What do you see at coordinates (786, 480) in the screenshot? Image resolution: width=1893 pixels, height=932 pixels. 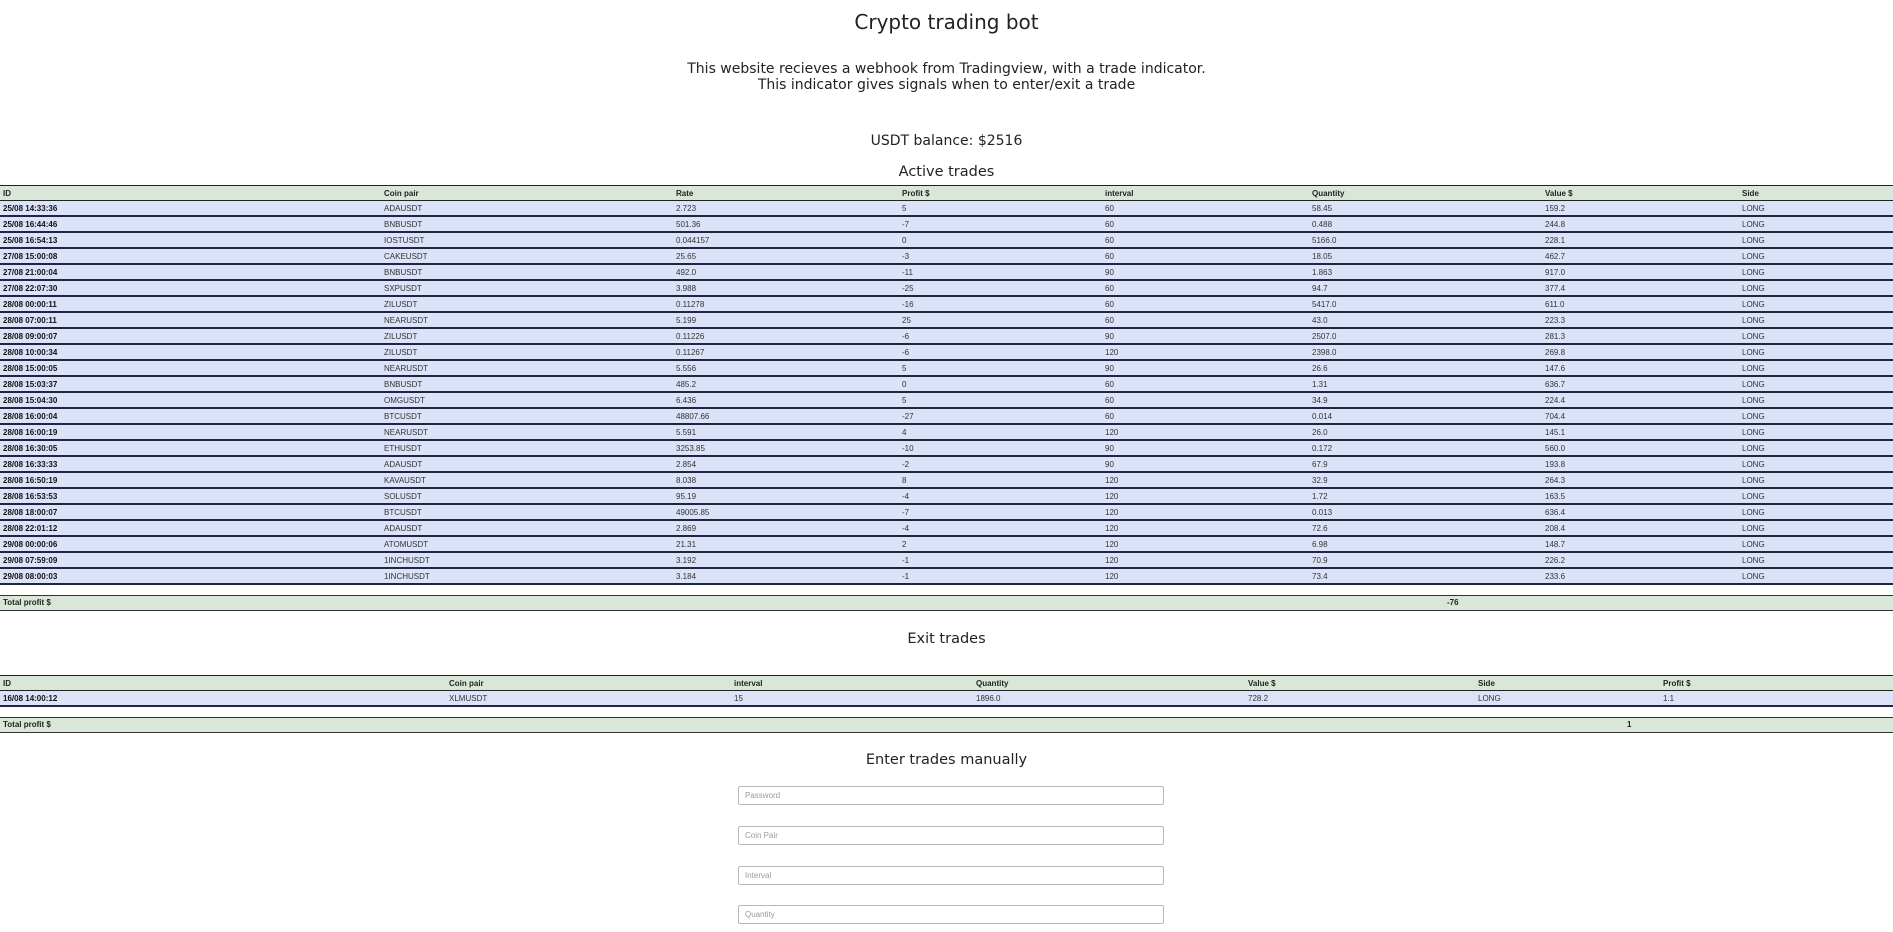 I see `cell-rate: 8.038` at bounding box center [786, 480].